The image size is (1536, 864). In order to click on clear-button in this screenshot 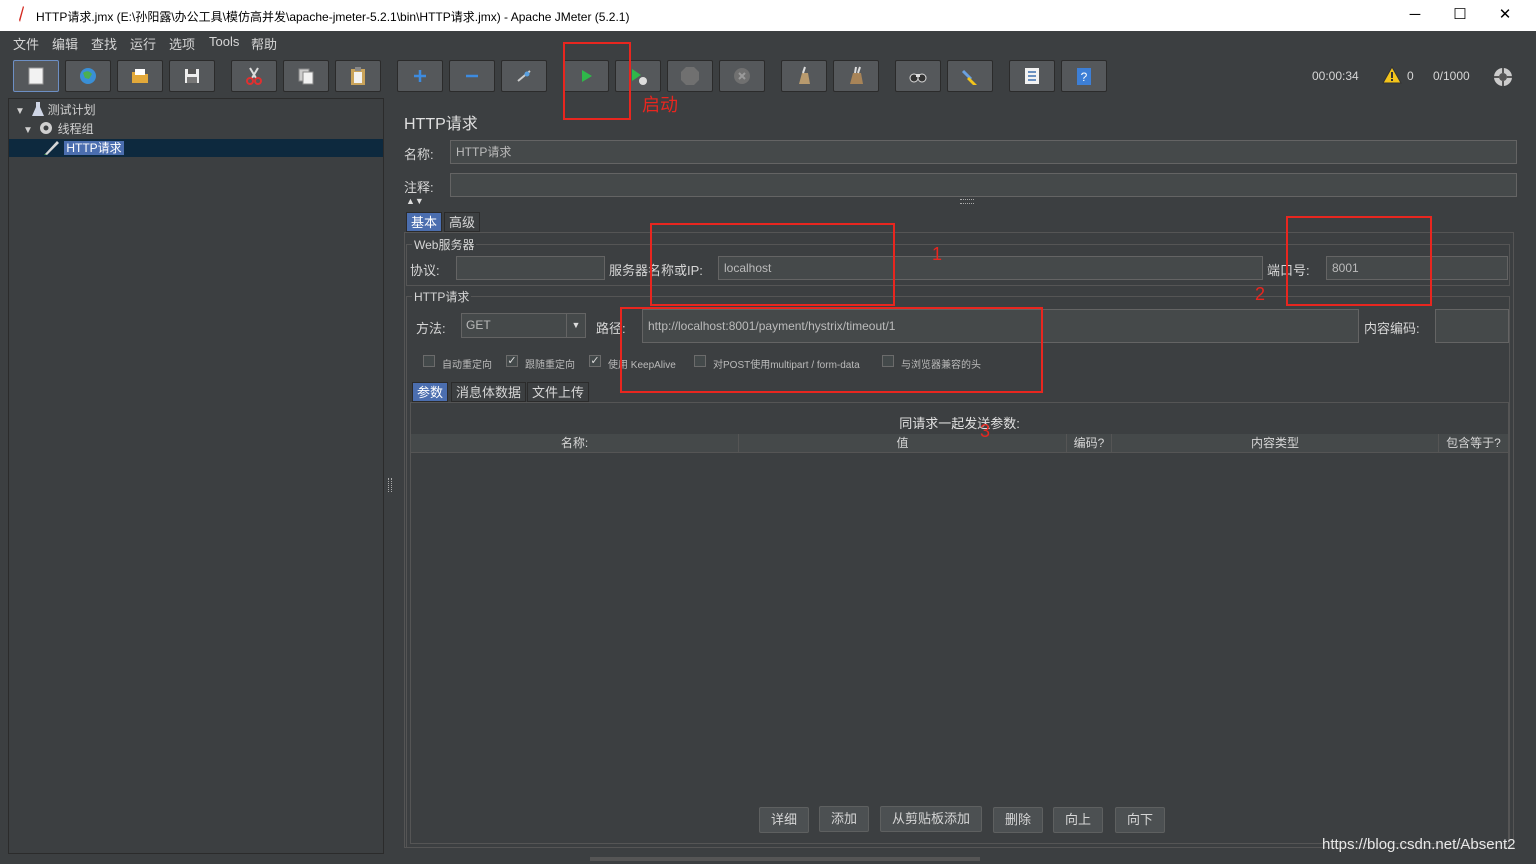, I will do `click(804, 76)`.